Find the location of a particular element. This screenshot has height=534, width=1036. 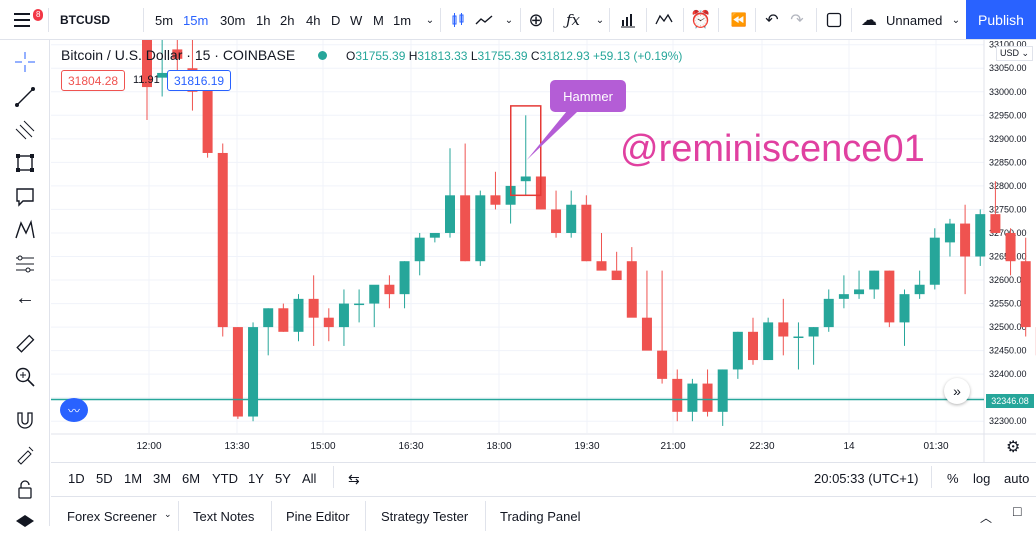

alert-icon: ⏰ is located at coordinates (701, 20).